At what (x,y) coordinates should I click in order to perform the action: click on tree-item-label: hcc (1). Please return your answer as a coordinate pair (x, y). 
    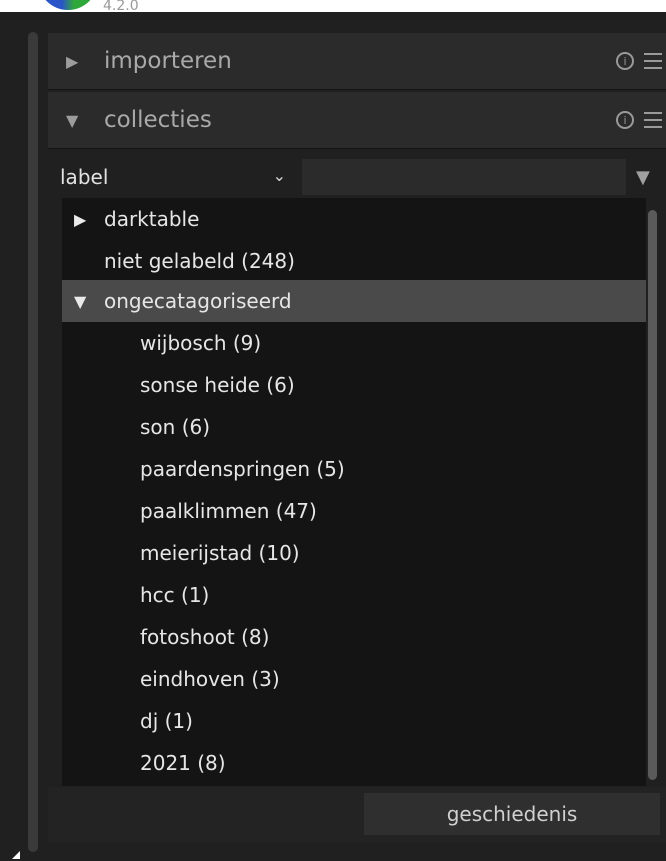
    Looking at the image, I should click on (175, 595).